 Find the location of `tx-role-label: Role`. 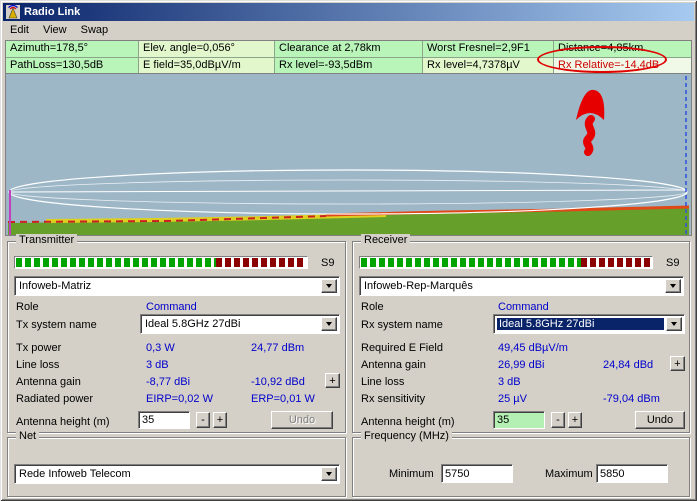

tx-role-label: Role is located at coordinates (27, 307).